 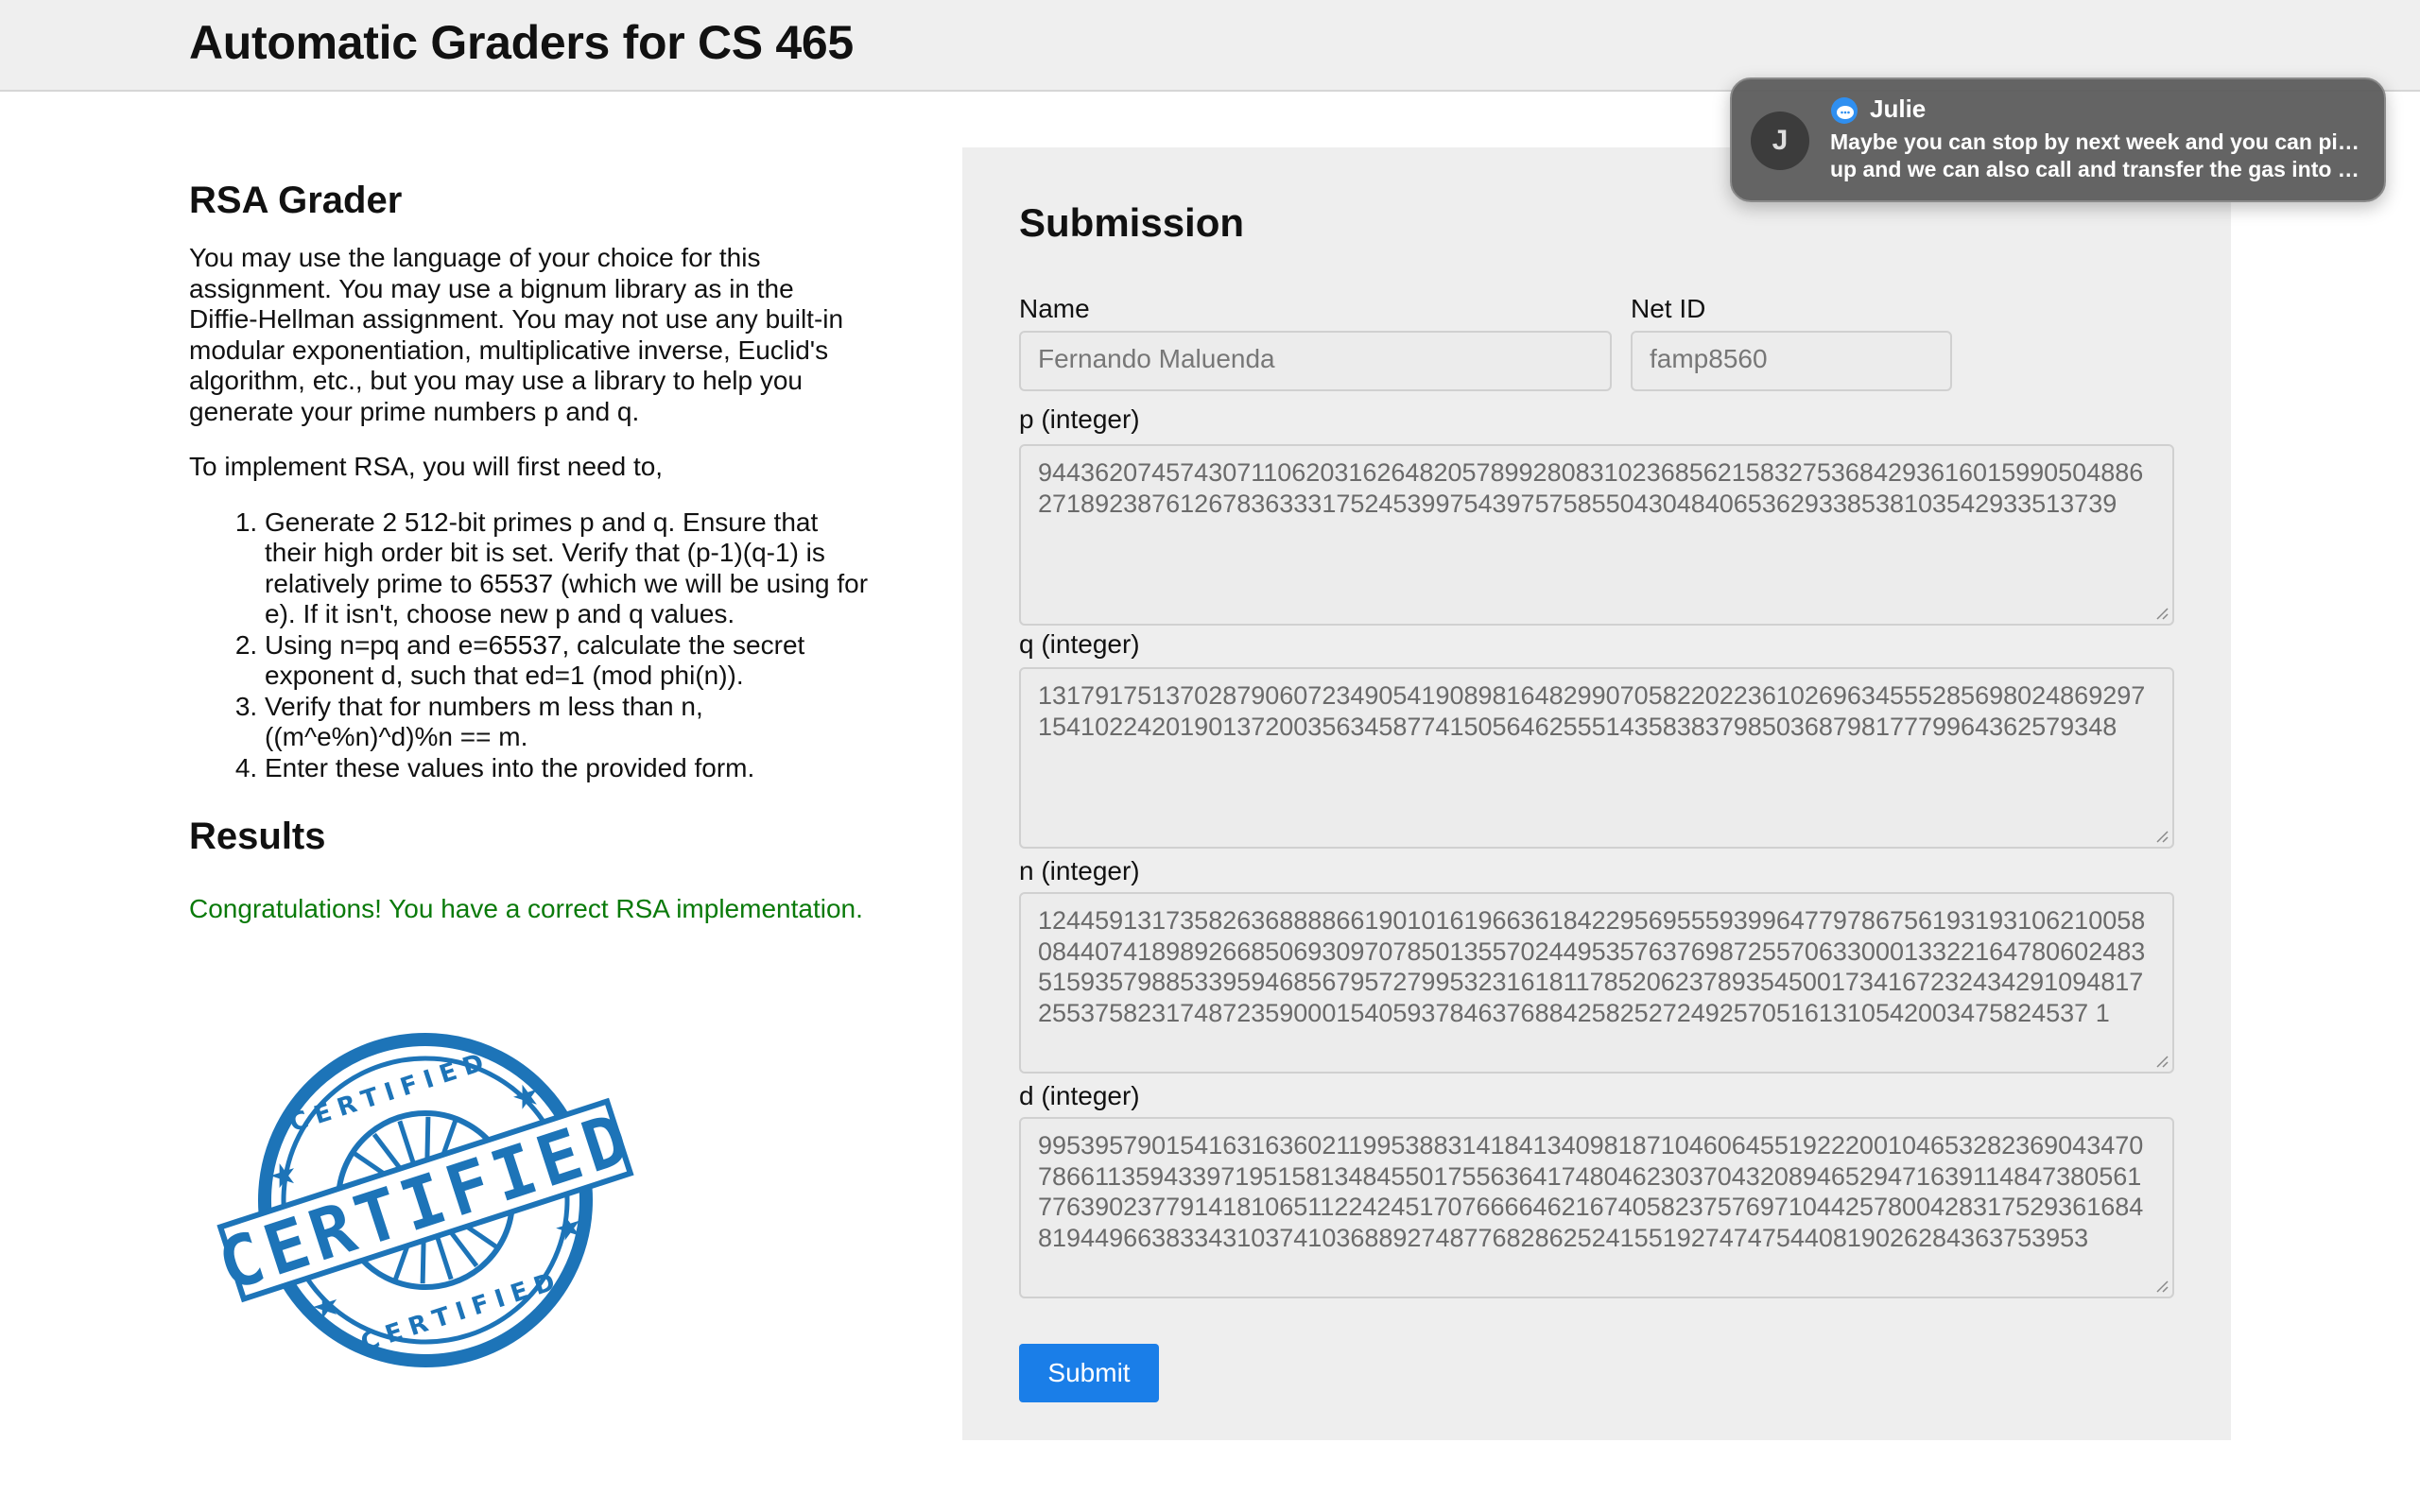 What do you see at coordinates (296, 200) in the screenshot?
I see `grader-title: RSA Grader` at bounding box center [296, 200].